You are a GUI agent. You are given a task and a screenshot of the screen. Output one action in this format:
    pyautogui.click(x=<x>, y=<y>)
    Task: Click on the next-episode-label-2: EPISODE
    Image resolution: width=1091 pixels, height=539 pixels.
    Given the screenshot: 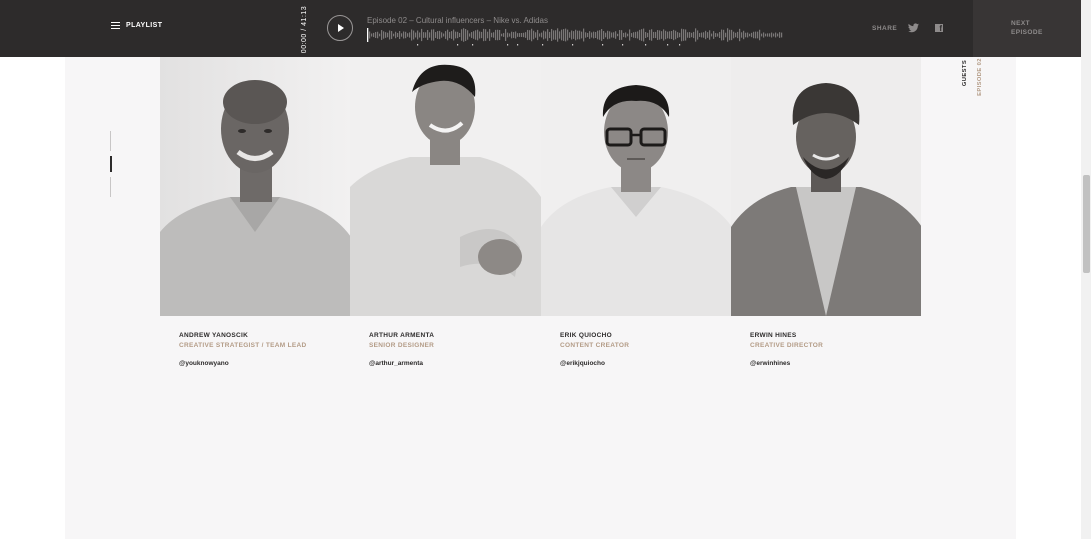 What is the action you would take?
    pyautogui.click(x=1027, y=32)
    